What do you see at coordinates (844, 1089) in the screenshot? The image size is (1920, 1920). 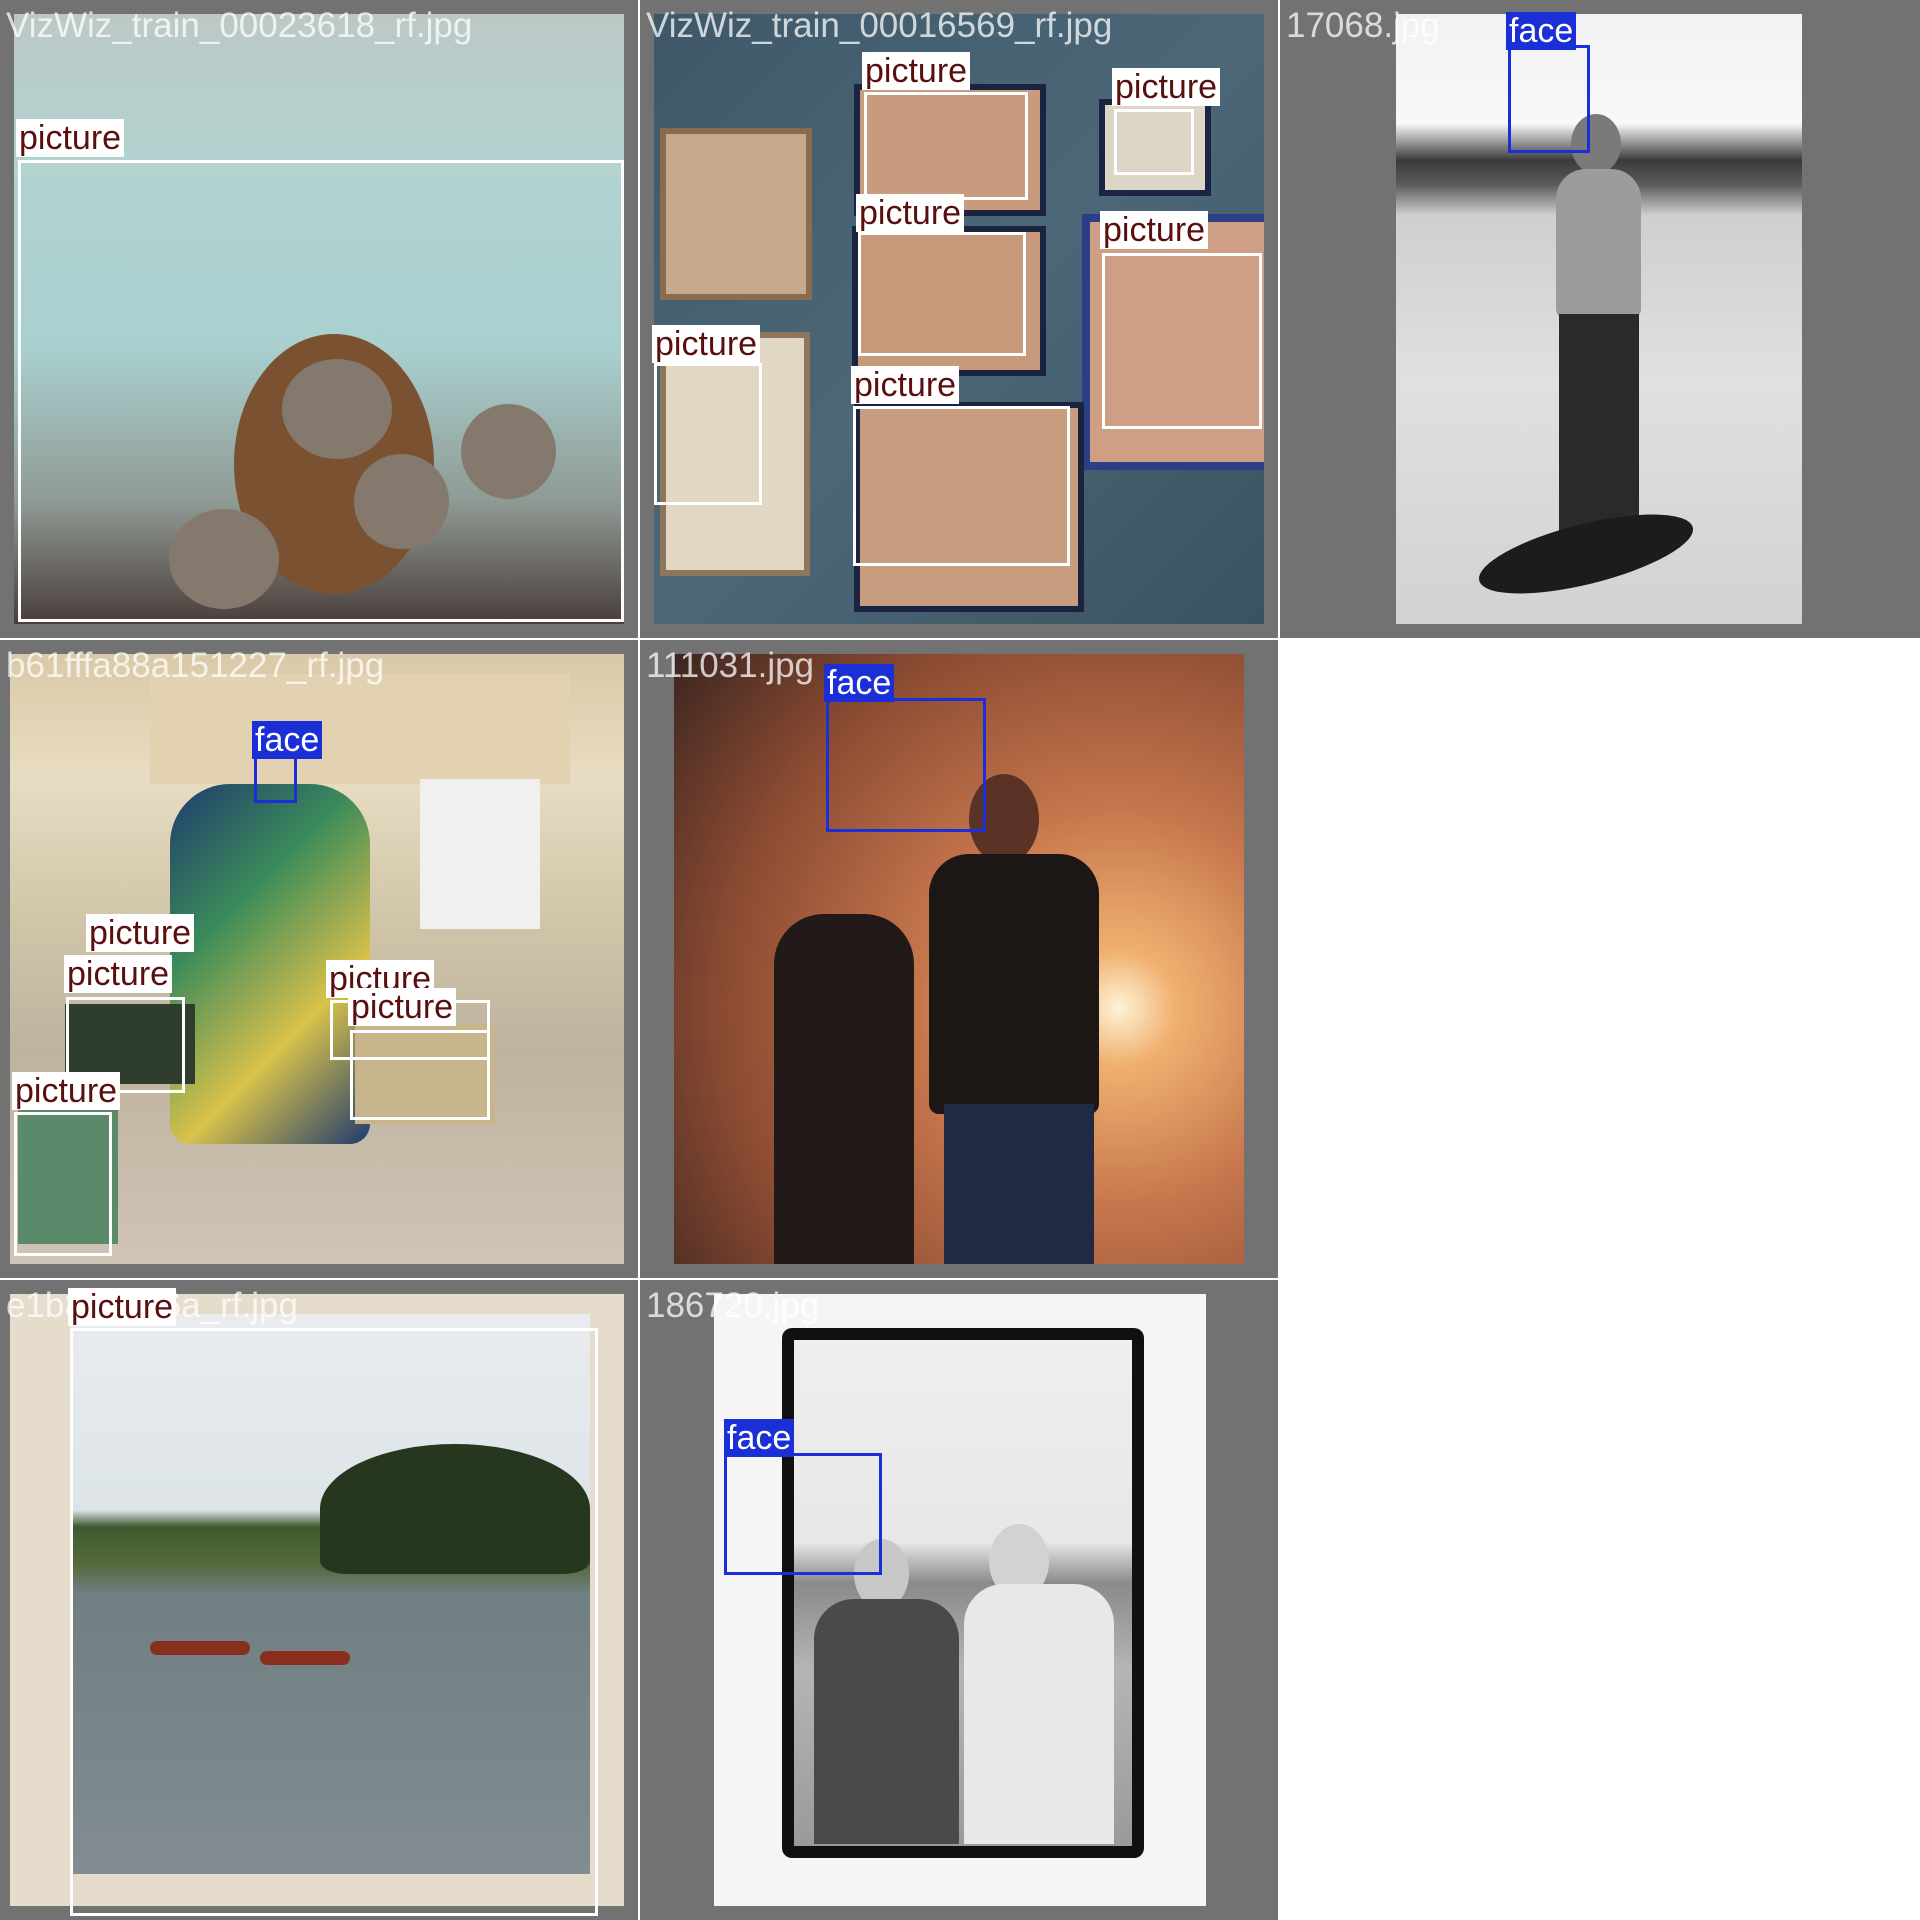 I see `second-person` at bounding box center [844, 1089].